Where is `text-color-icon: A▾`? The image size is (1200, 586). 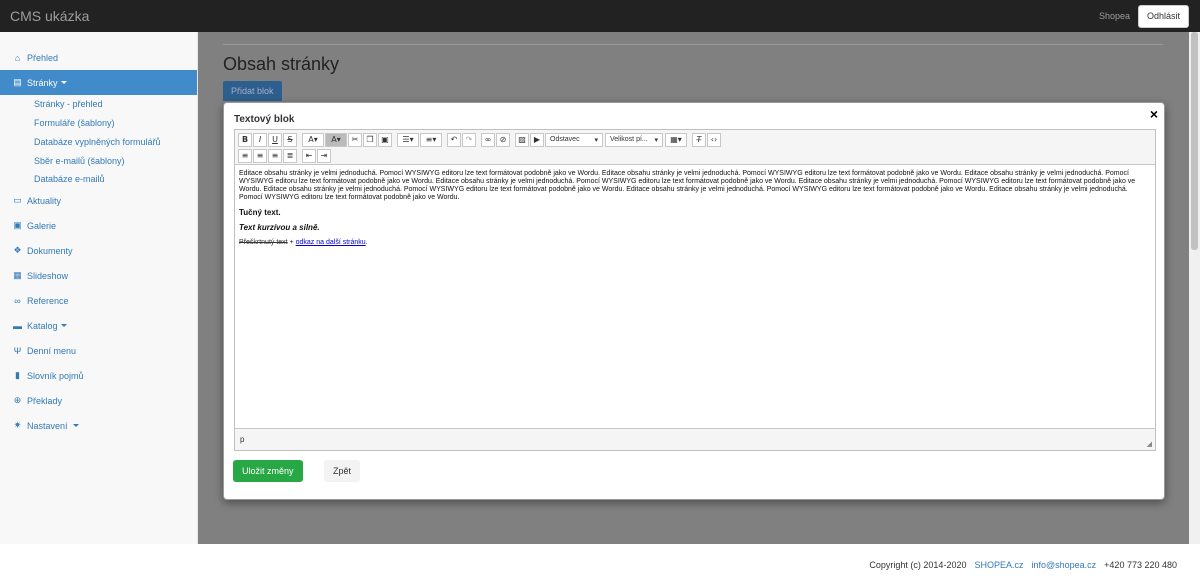
text-color-icon: A▾ is located at coordinates (313, 139).